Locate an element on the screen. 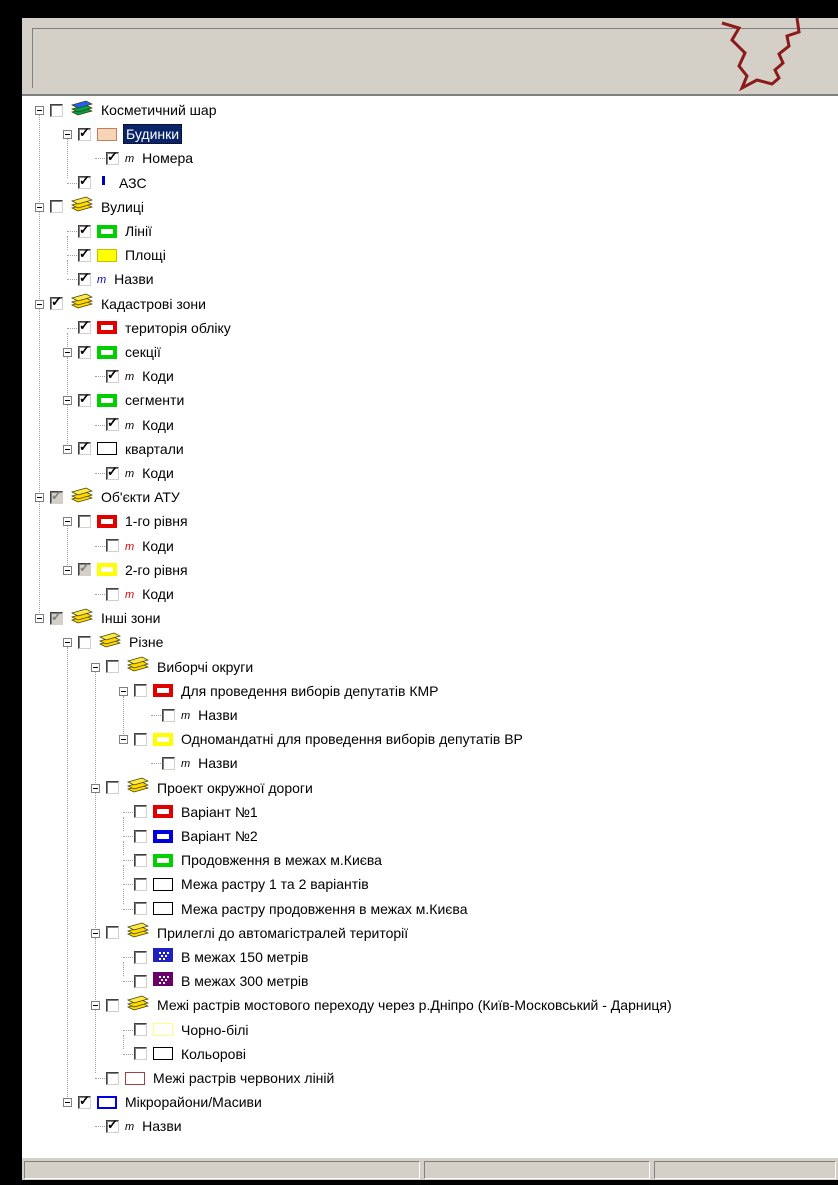 The image size is (838, 1185). tree-node-label: Об'єкти АТУ is located at coordinates (140, 497).